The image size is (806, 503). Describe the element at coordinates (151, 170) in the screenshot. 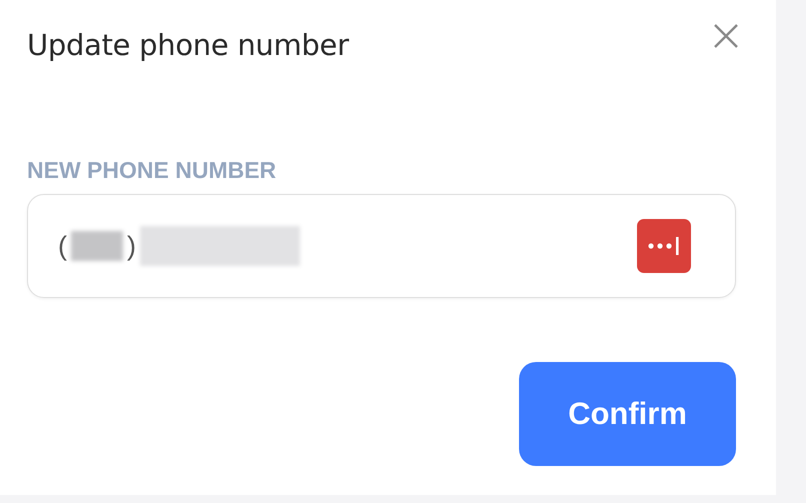

I see `field-label: NEW PHONE NUMBER` at that location.